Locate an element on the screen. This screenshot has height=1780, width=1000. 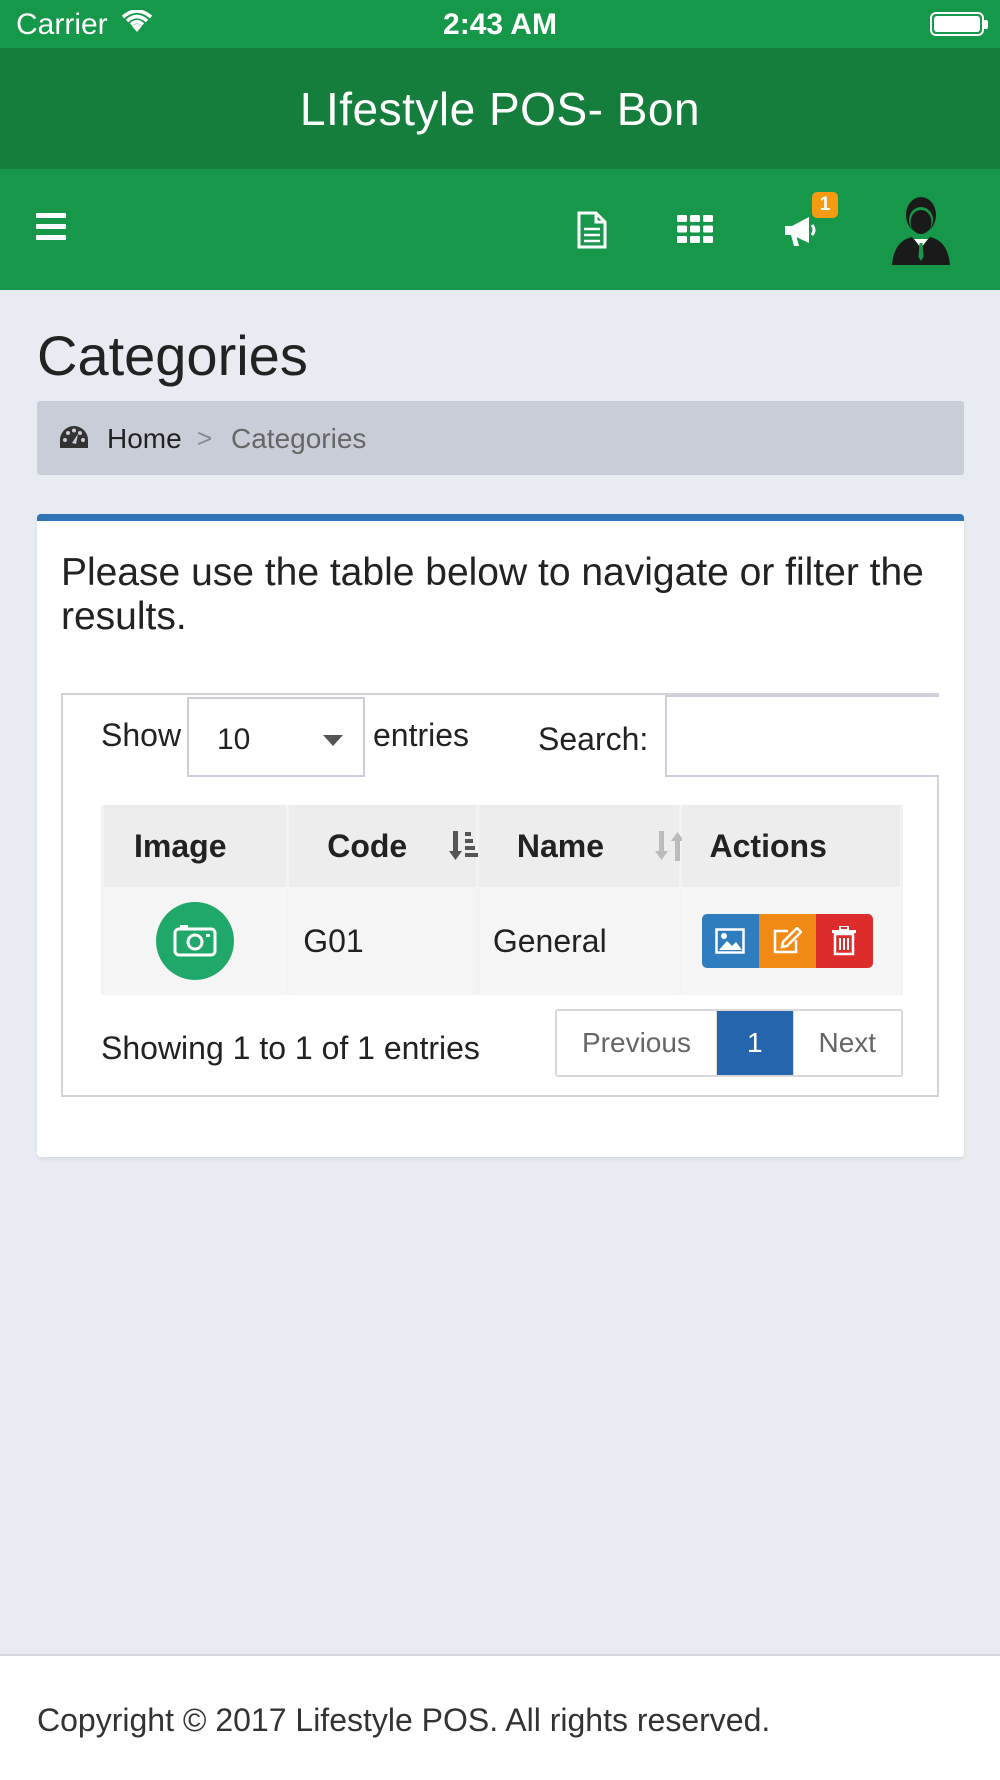
edit-button is located at coordinates (787, 941).